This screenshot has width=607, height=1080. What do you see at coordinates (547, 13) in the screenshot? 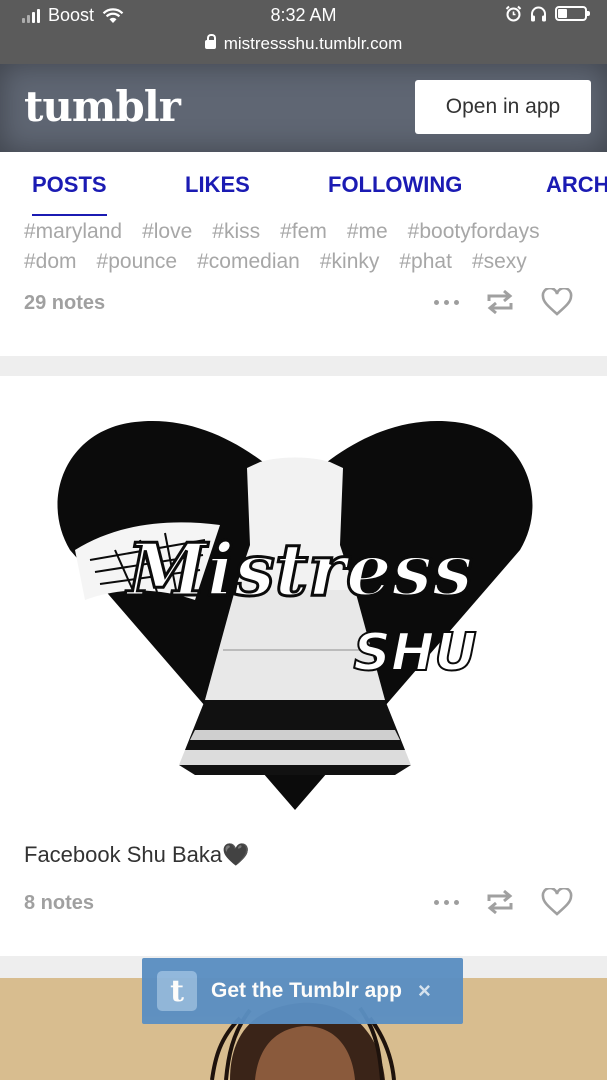
I see `status-right` at bounding box center [547, 13].